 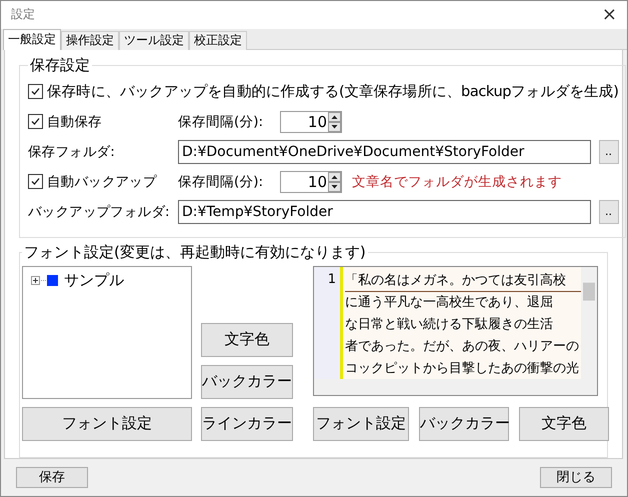 What do you see at coordinates (332, 280) in the screenshot?
I see `line-number: 1` at bounding box center [332, 280].